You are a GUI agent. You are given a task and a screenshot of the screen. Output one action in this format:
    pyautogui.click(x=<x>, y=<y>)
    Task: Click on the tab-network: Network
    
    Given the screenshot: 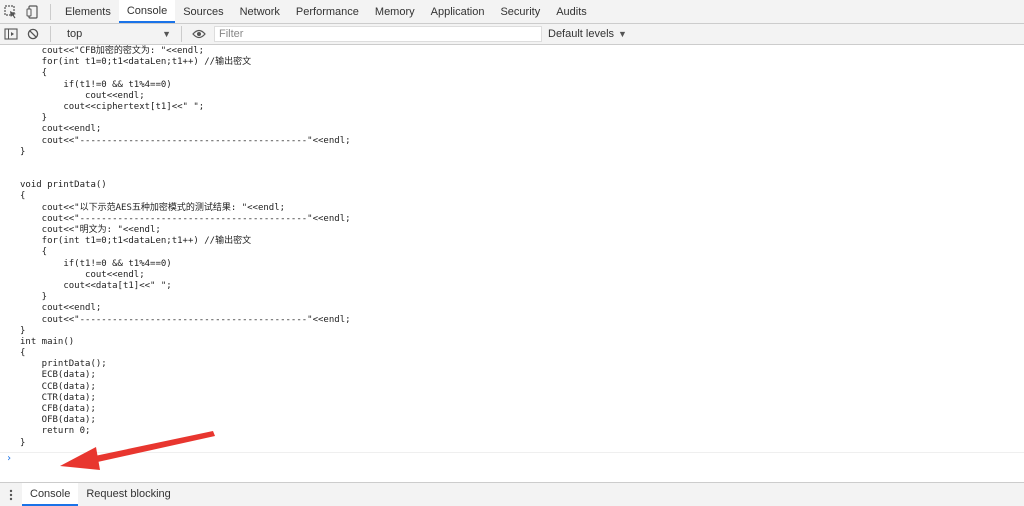 What is the action you would take?
    pyautogui.click(x=260, y=11)
    